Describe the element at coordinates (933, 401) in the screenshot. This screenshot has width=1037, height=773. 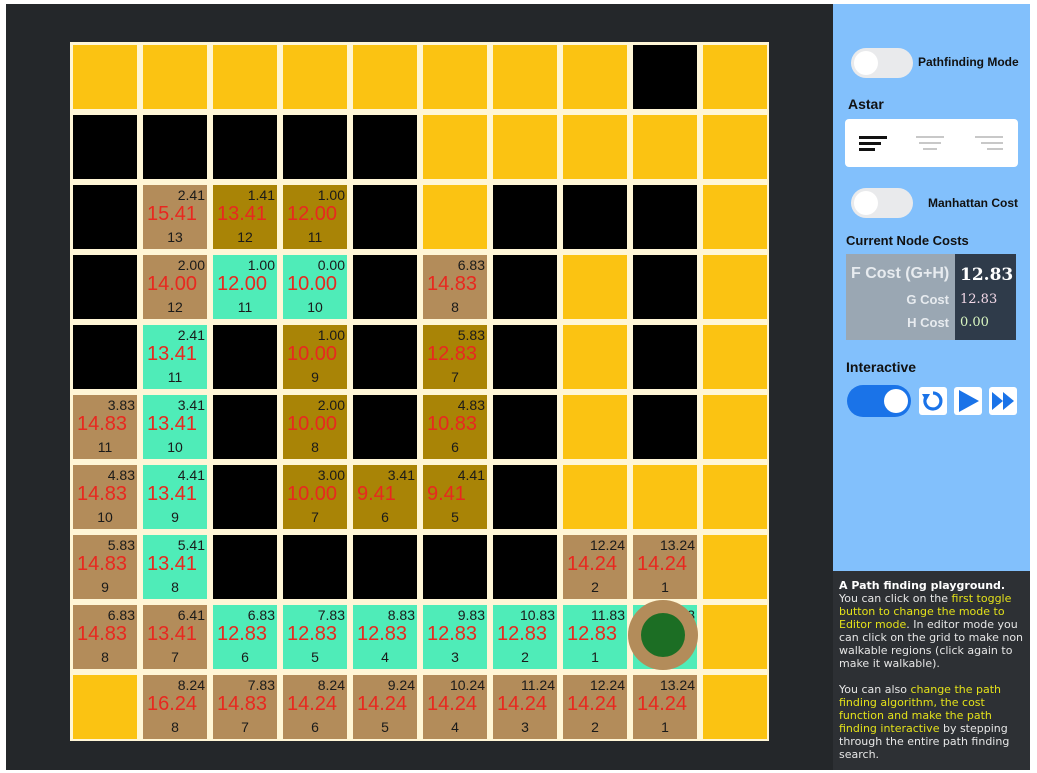
I see `reset-button` at that location.